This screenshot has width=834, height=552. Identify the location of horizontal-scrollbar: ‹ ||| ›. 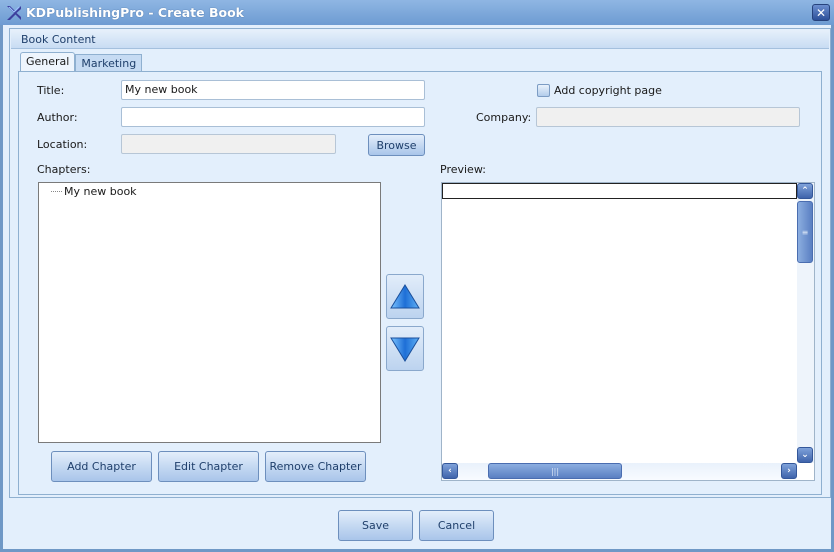
(619, 471).